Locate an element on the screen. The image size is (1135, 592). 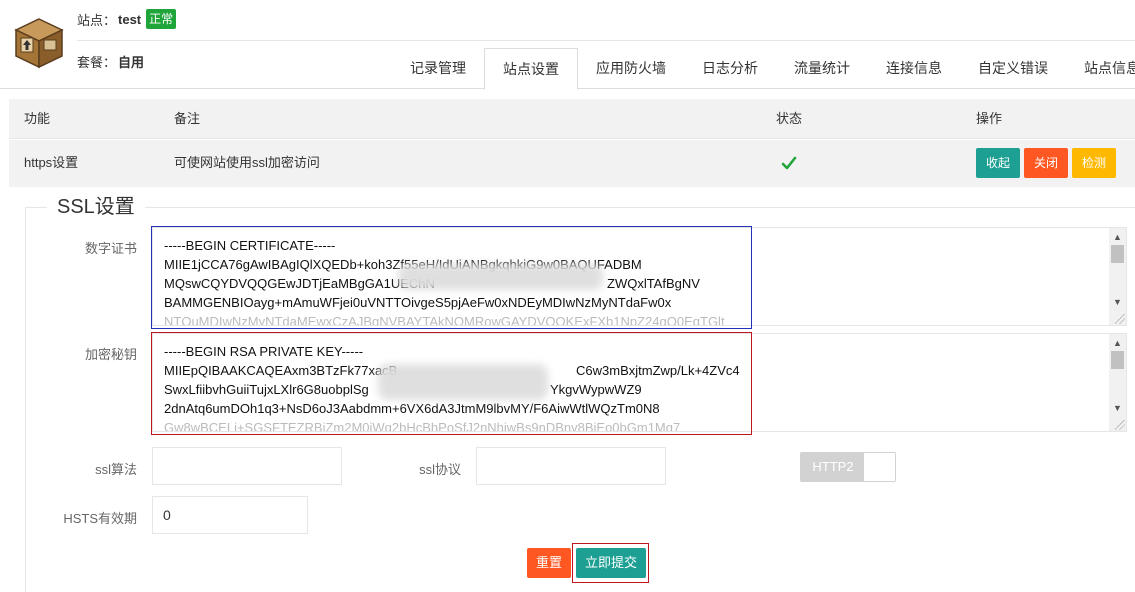
site-name: test is located at coordinates (130, 19).